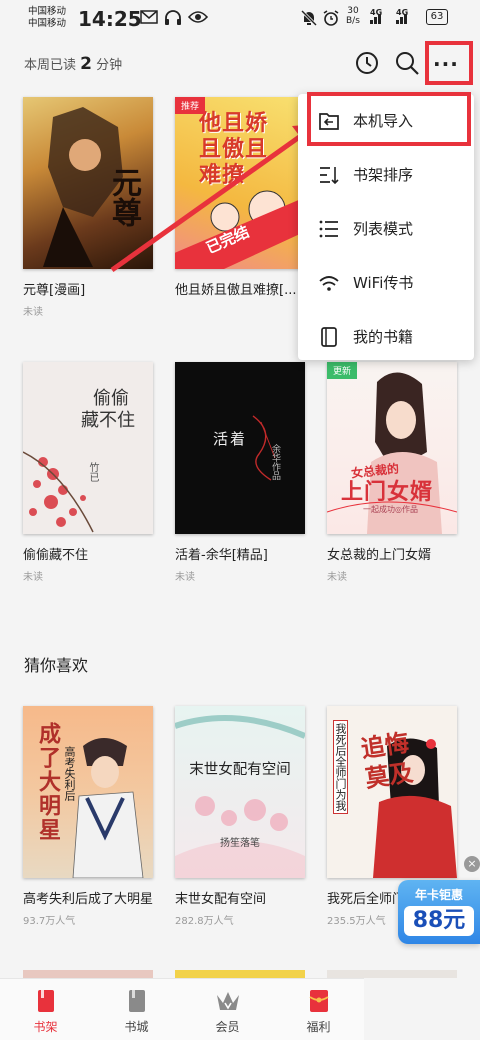  Describe the element at coordinates (221, 555) in the screenshot. I see `book-title: 活着-余华[精品]` at that location.